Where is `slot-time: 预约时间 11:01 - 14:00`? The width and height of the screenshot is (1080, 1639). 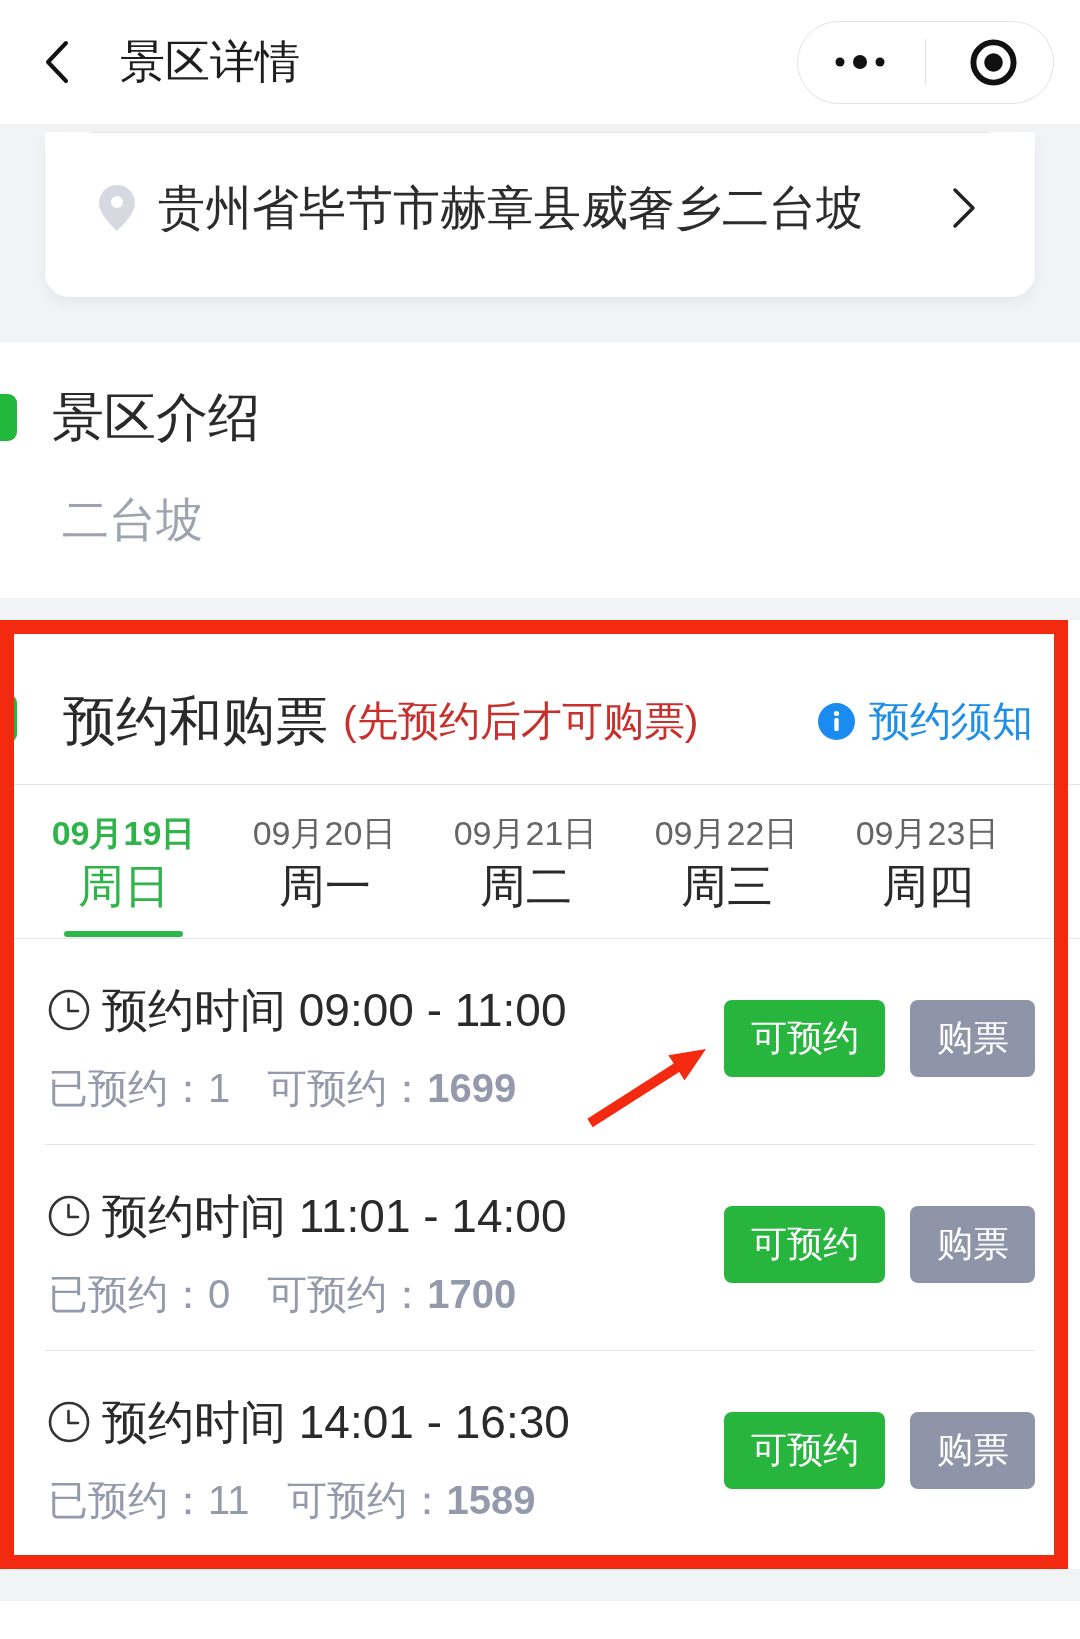
slot-time: 预约时间 11:01 - 14:00 is located at coordinates (334, 1216).